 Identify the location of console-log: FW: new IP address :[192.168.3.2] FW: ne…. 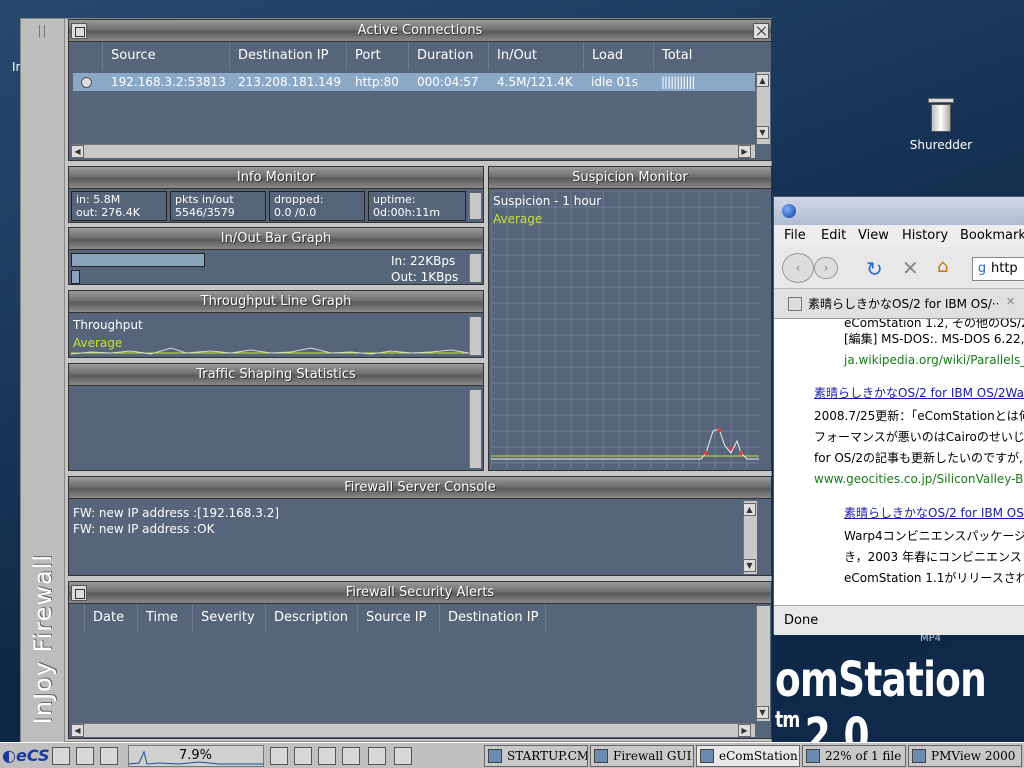
(176, 521).